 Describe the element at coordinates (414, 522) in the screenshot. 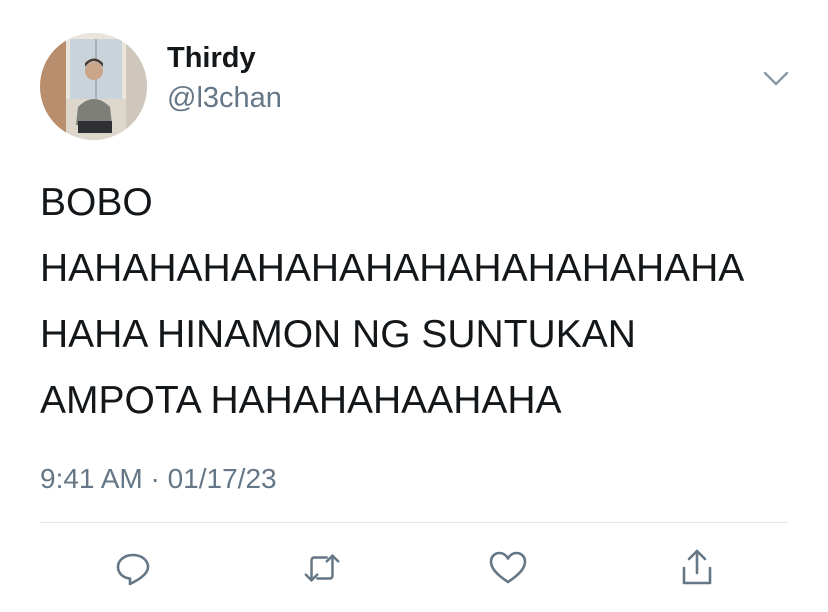

I see `divider` at that location.